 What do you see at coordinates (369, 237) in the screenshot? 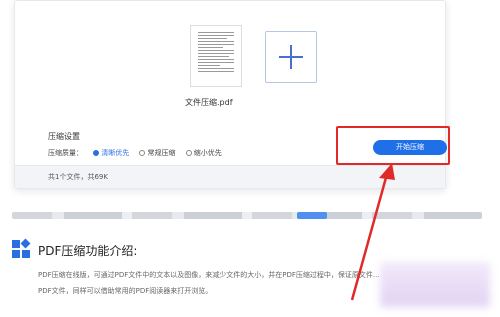
I see `arrow-shaft` at bounding box center [369, 237].